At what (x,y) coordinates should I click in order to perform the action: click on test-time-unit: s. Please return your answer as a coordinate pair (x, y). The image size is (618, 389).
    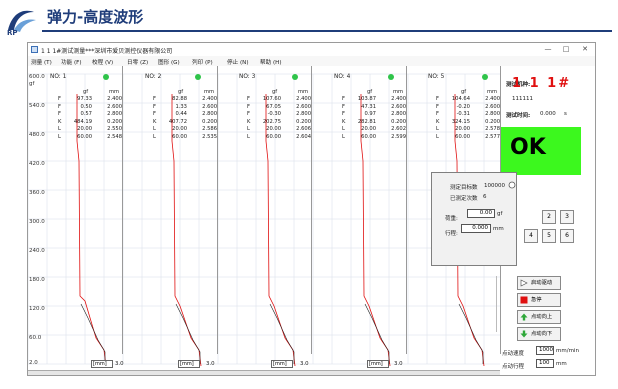
    Looking at the image, I should click on (565, 114).